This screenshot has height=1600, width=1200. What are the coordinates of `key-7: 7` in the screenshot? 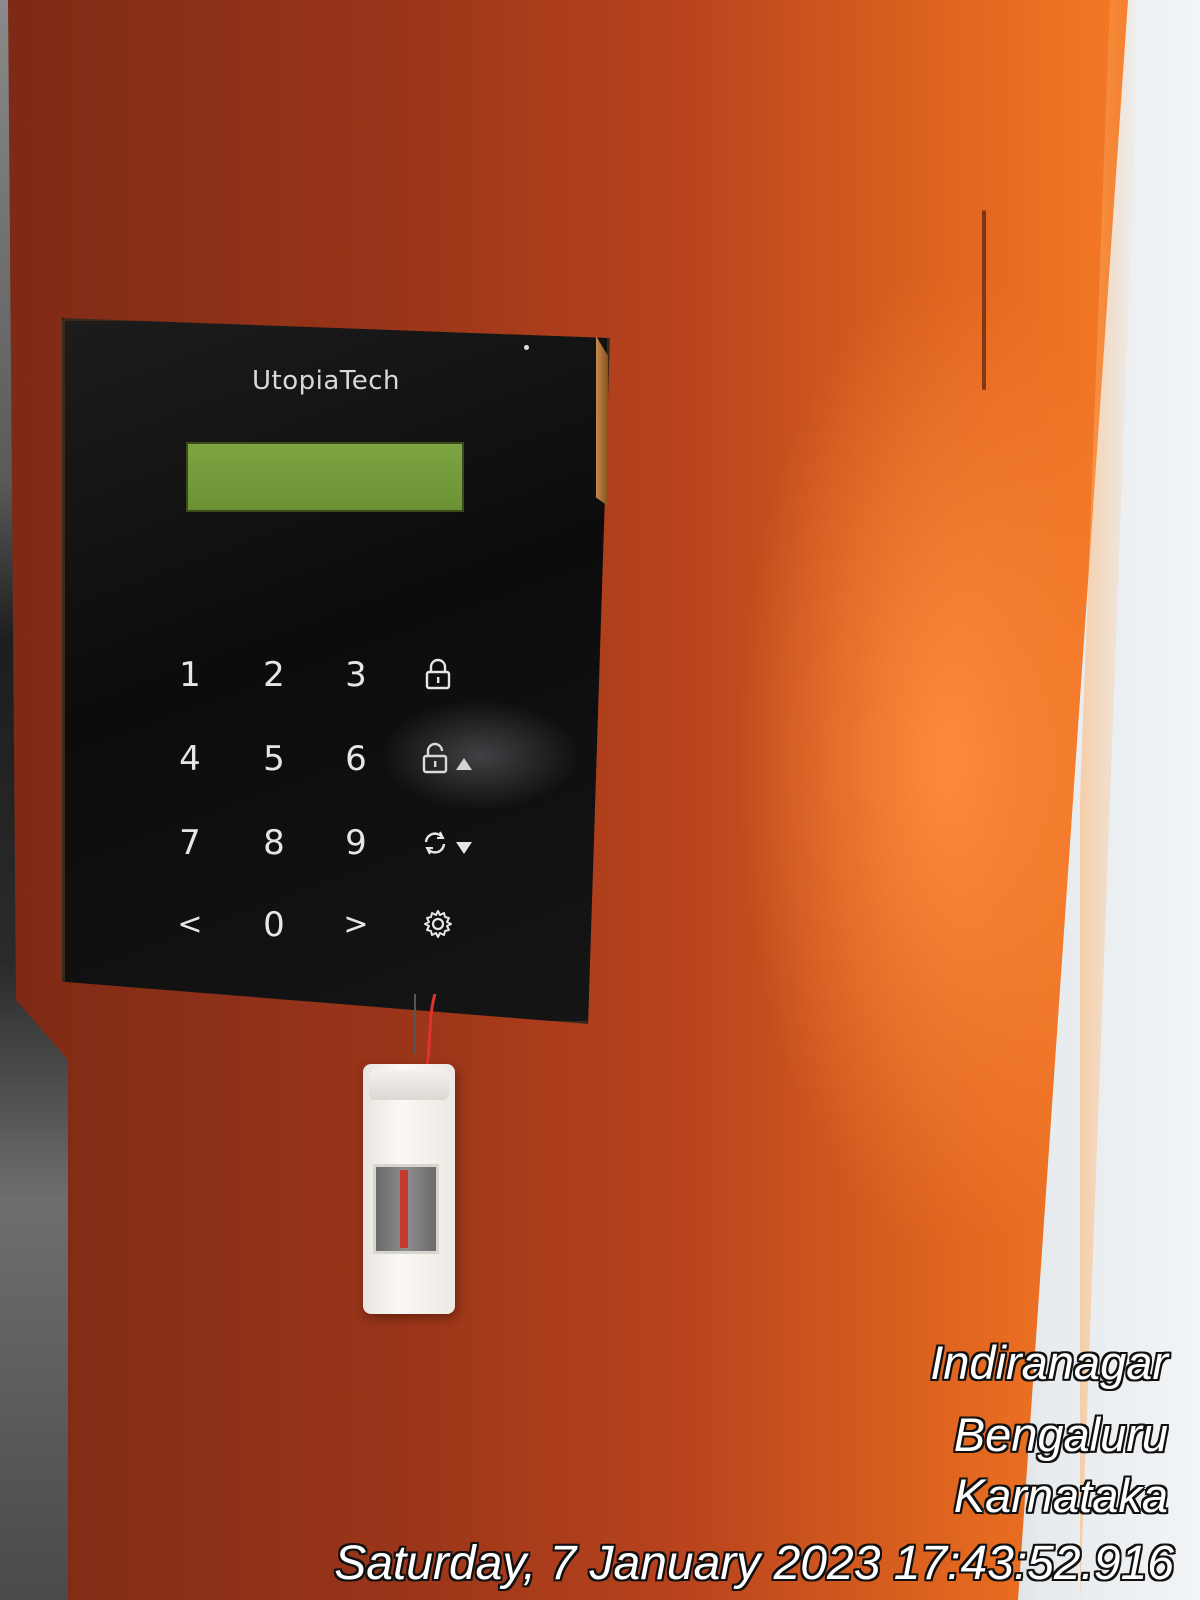 It's located at (190, 843).